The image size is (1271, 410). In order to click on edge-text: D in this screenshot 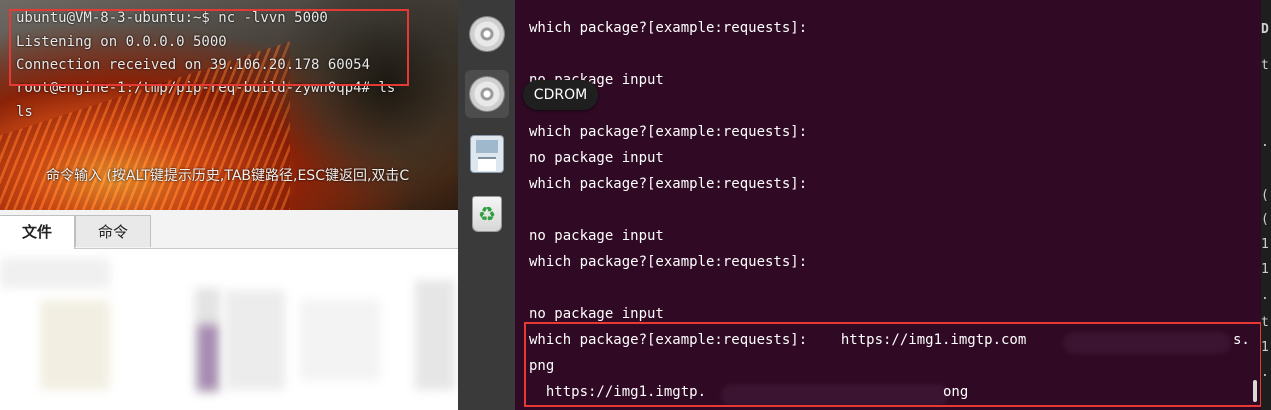, I will do `click(1265, 29)`.